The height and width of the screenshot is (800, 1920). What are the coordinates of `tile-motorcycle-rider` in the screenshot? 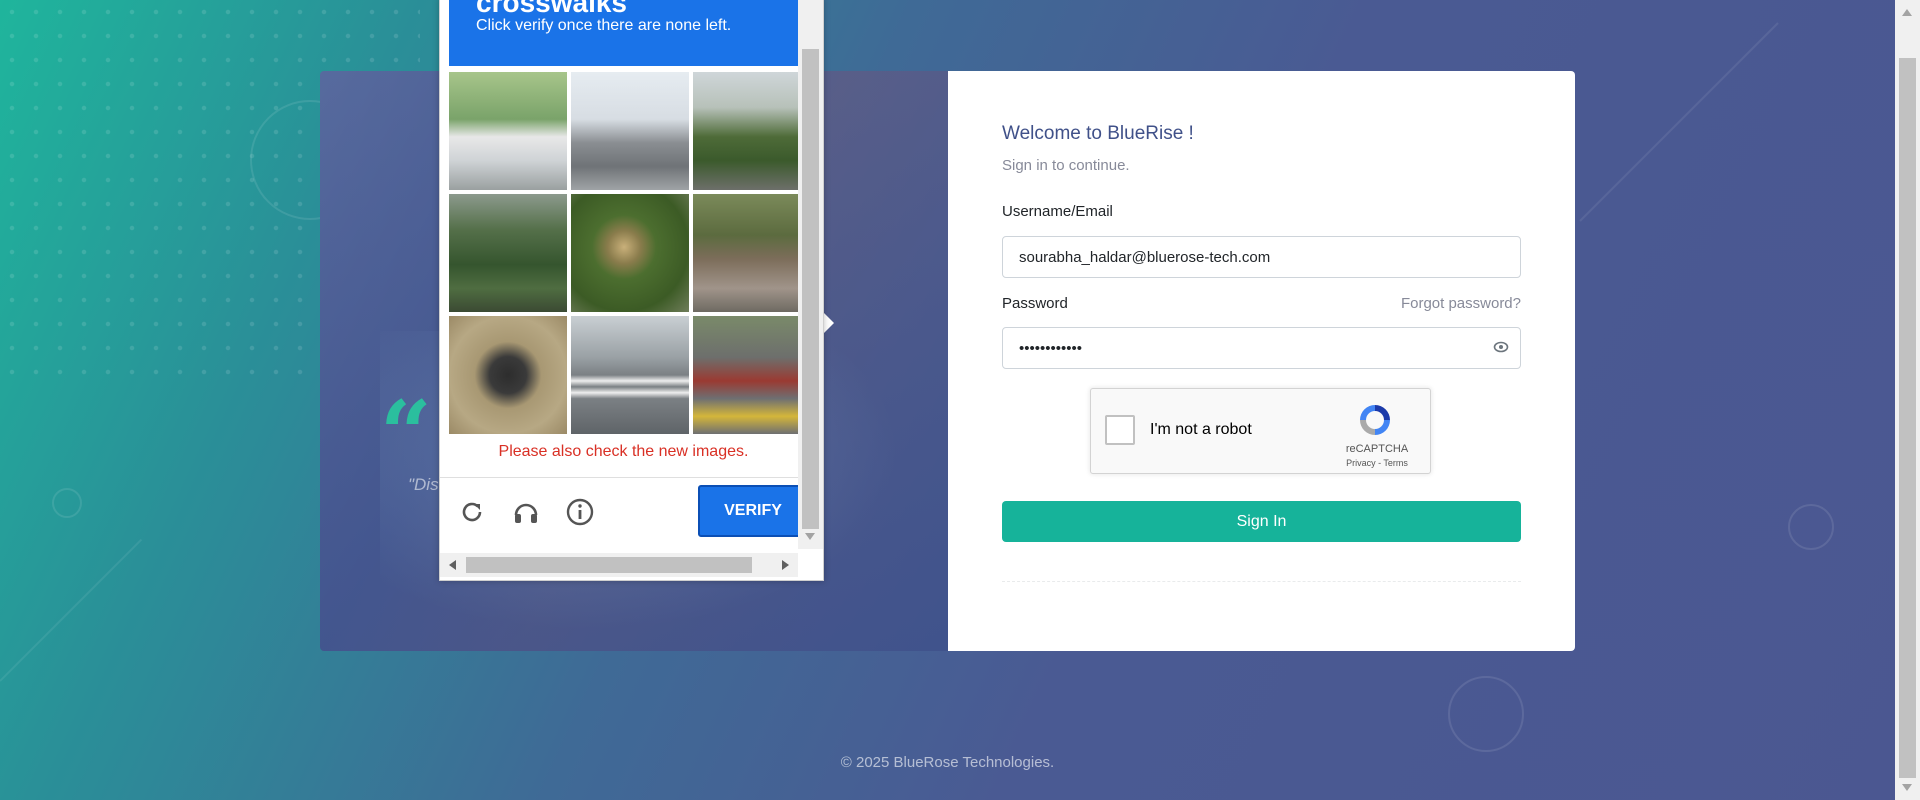 It's located at (508, 375).